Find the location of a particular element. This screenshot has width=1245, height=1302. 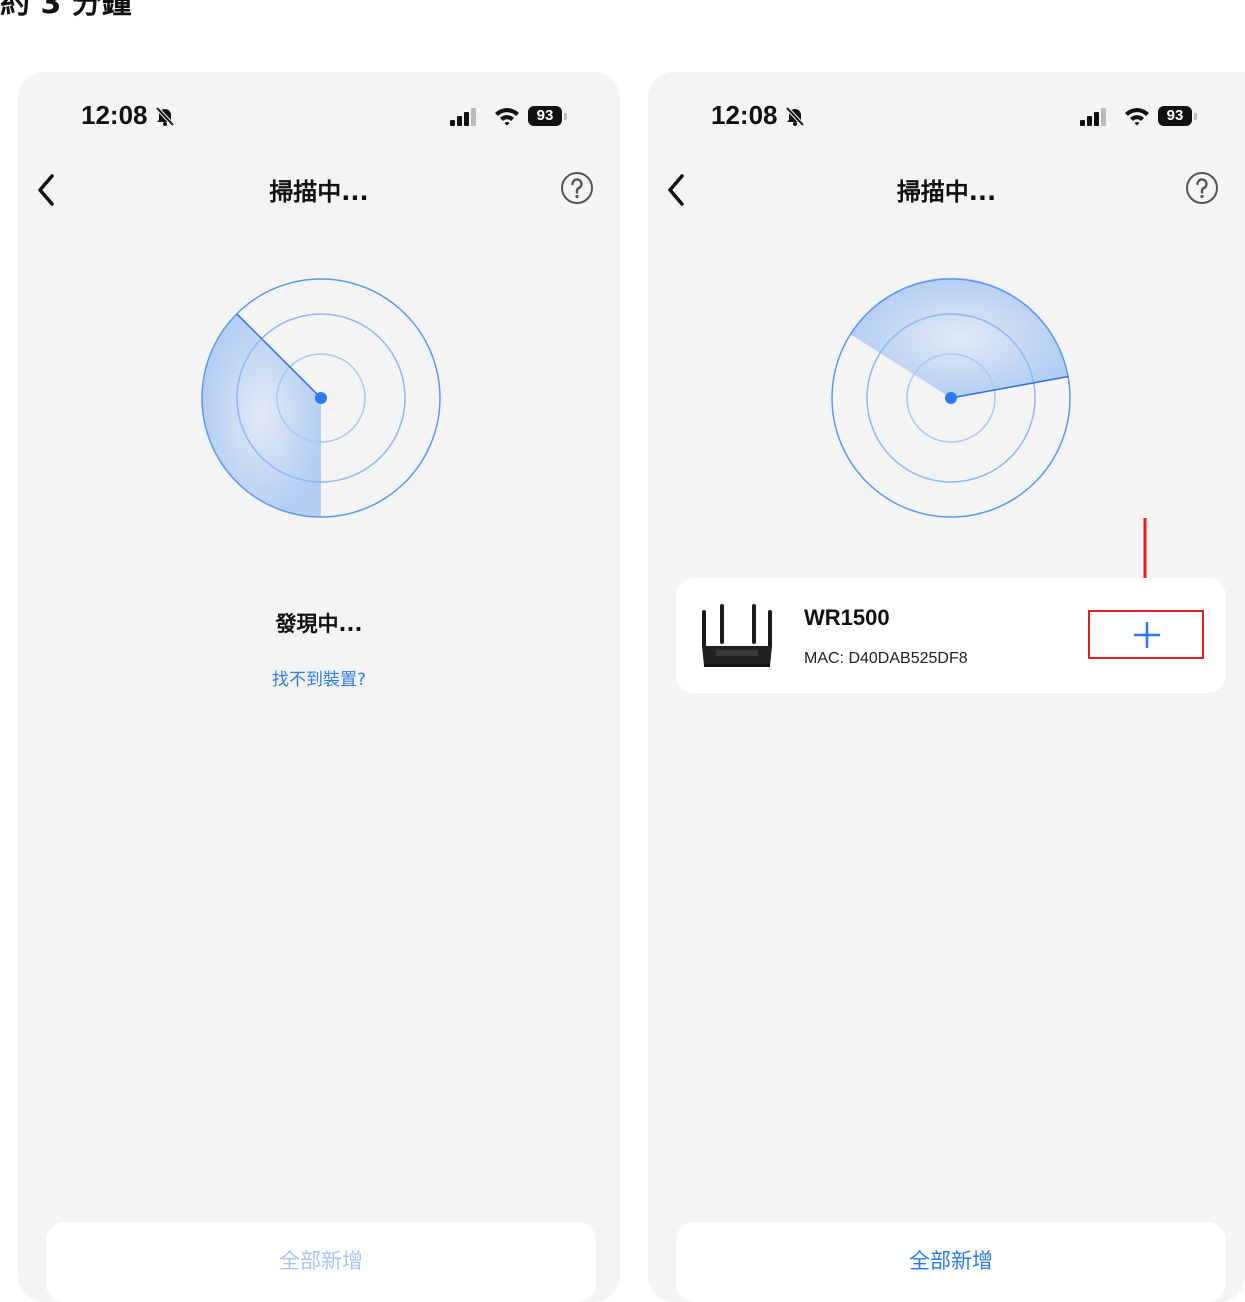

device-card: WR1500 MAC: D40DAB525DF8 is located at coordinates (951, 635).